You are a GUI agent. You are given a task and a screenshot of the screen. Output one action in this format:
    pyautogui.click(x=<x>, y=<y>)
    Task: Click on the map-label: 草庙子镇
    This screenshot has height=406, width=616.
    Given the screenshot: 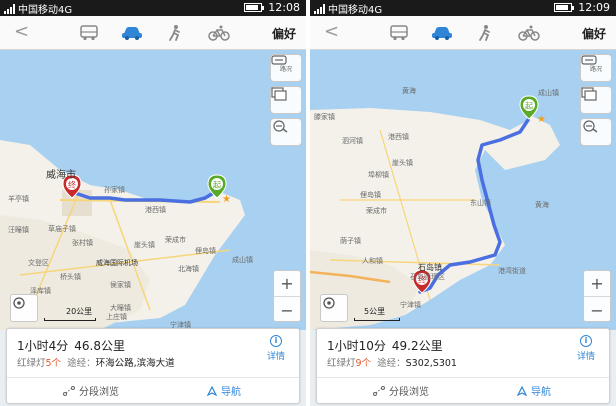 What is the action you would take?
    pyautogui.click(x=62, y=229)
    